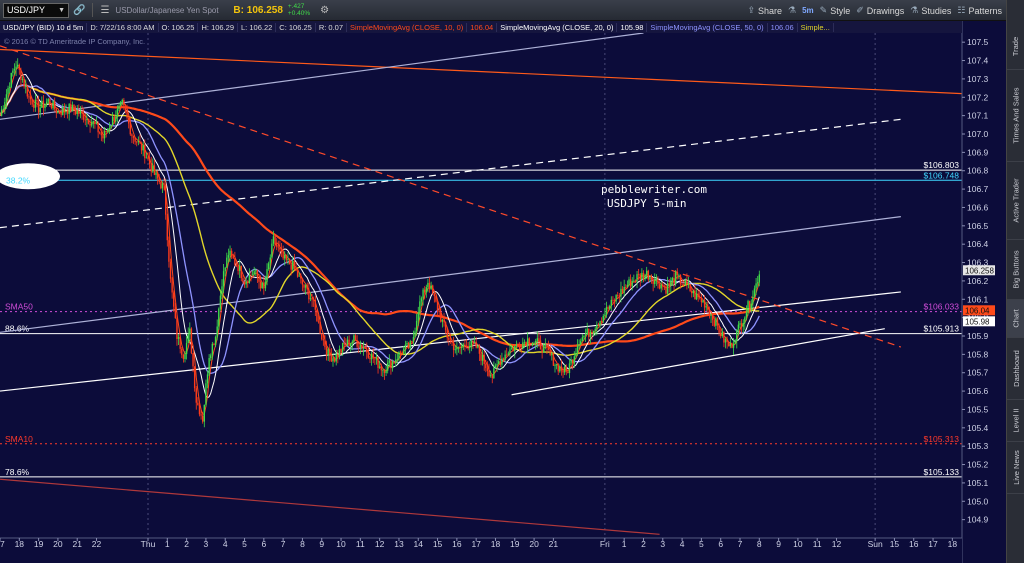 The width and height of the screenshot is (1024, 563). What do you see at coordinates (97, 544) in the screenshot?
I see `time-tick-label: 22` at bounding box center [97, 544].